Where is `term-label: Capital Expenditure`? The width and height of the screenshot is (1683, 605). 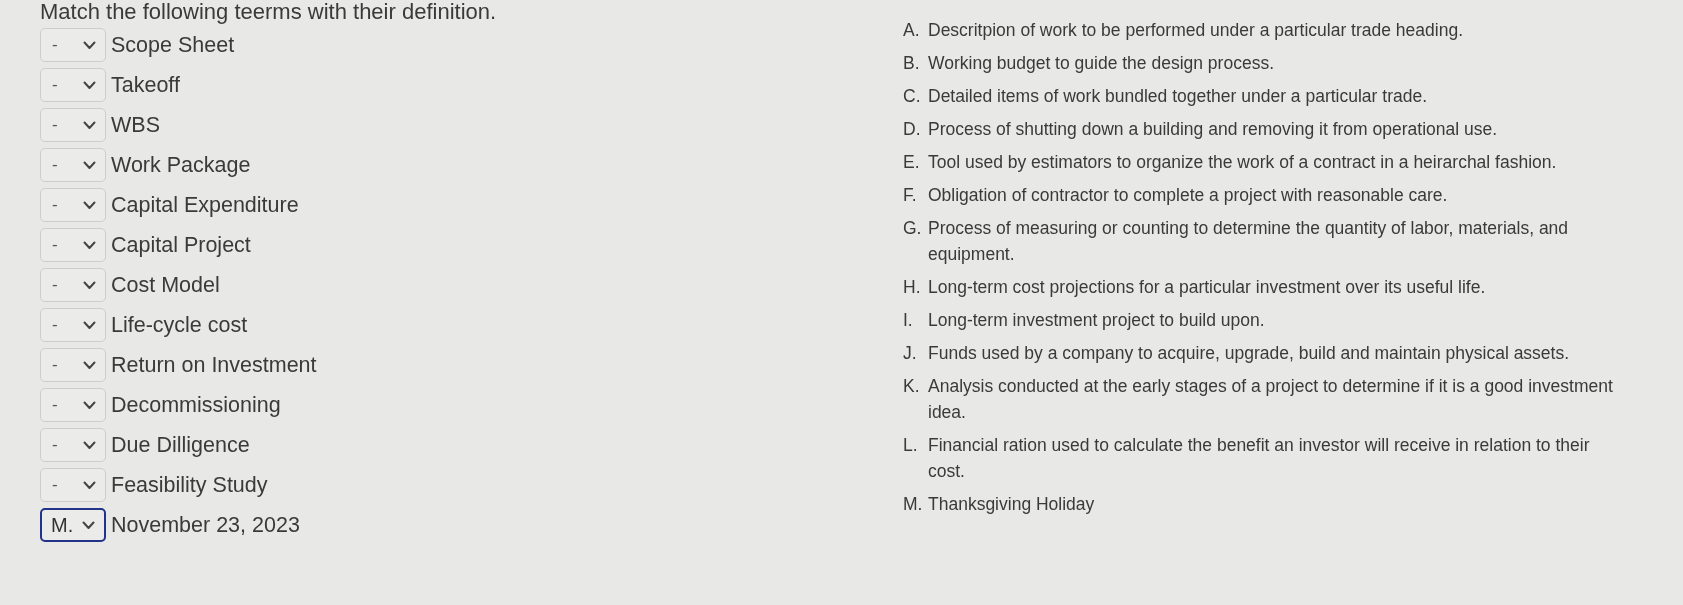 term-label: Capital Expenditure is located at coordinates (205, 205).